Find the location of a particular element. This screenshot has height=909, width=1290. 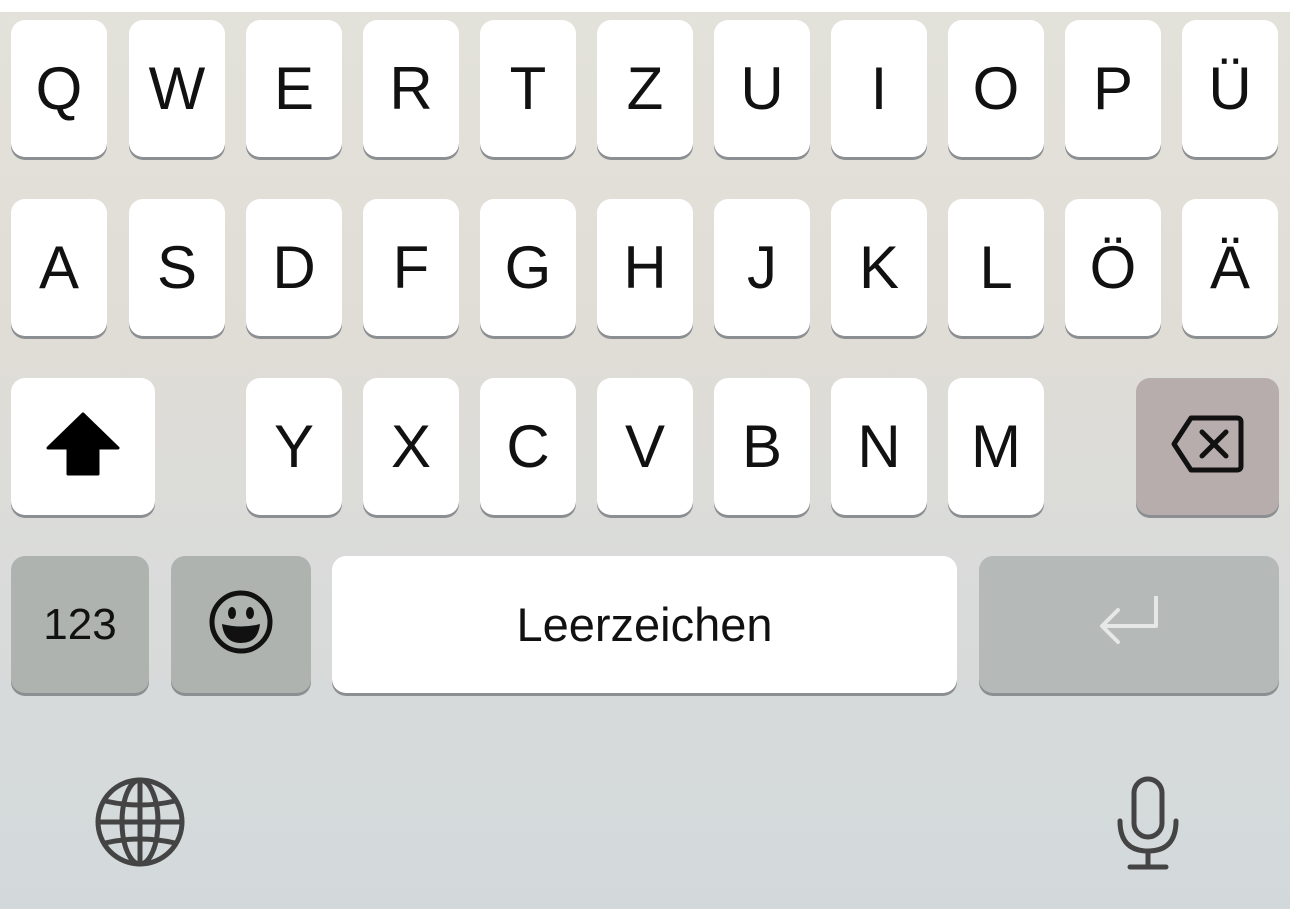

key: N is located at coordinates (879, 446).